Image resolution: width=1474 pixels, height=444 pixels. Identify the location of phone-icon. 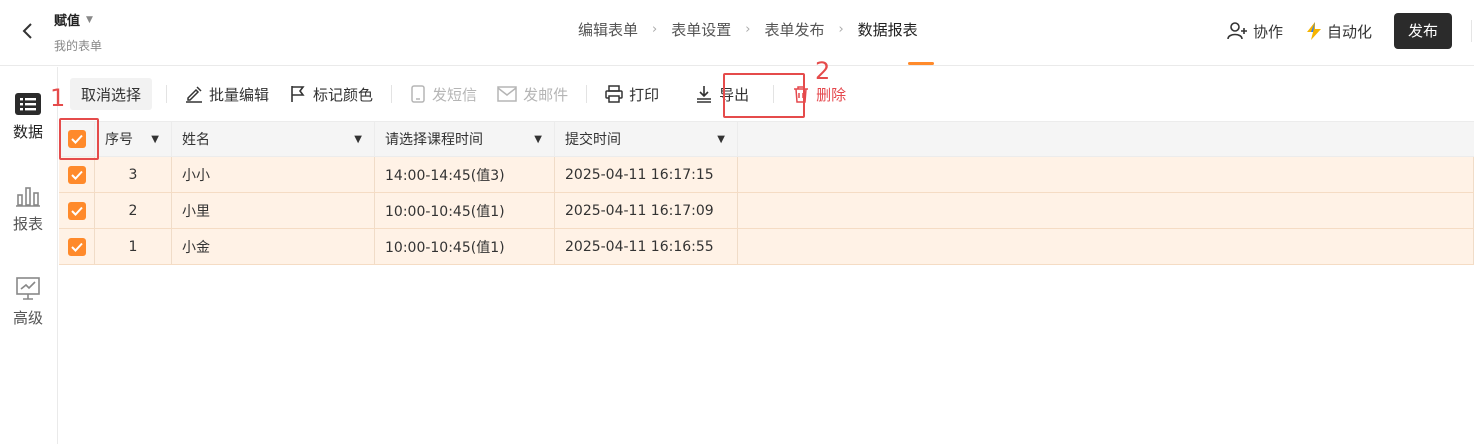
(418, 94).